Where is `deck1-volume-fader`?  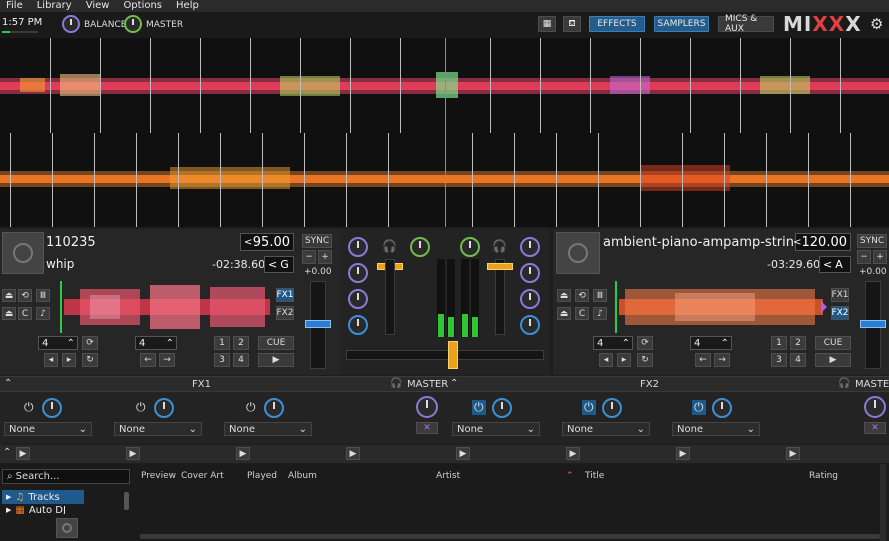 deck1-volume-fader is located at coordinates (390, 297).